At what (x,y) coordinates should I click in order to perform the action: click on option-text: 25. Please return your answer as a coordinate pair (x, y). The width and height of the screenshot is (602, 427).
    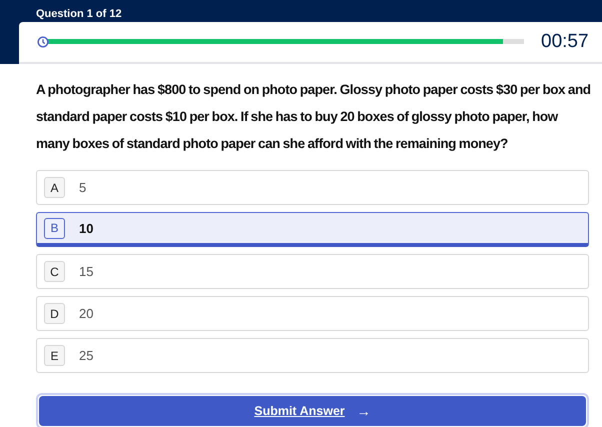
    Looking at the image, I should click on (86, 355).